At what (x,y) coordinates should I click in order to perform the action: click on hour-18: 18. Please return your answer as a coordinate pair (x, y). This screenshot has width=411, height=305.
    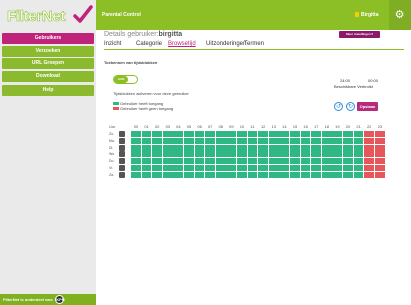
    Looking at the image, I should click on (327, 126).